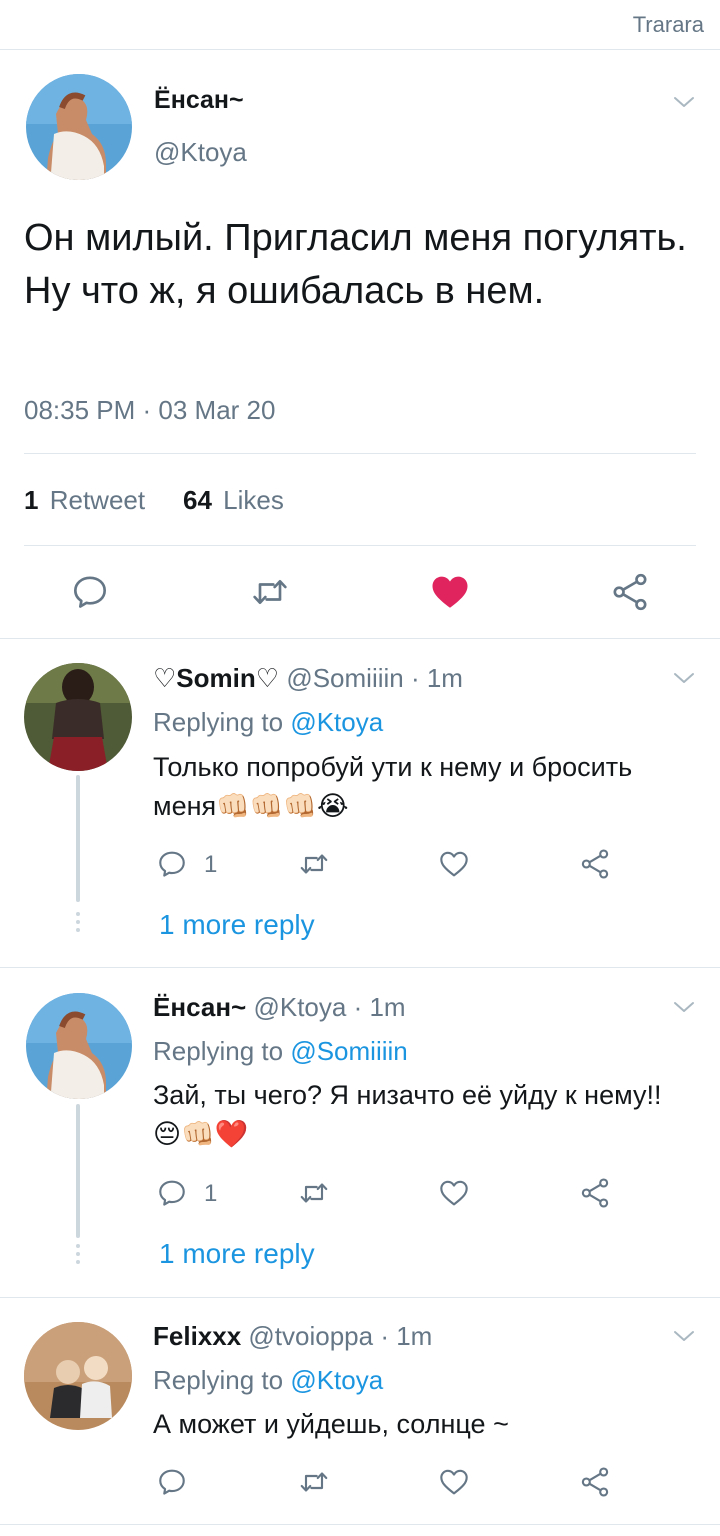 Image resolution: width=720 pixels, height=1536 pixels. Describe the element at coordinates (197, 500) in the screenshot. I see `likes-count: 64` at that location.